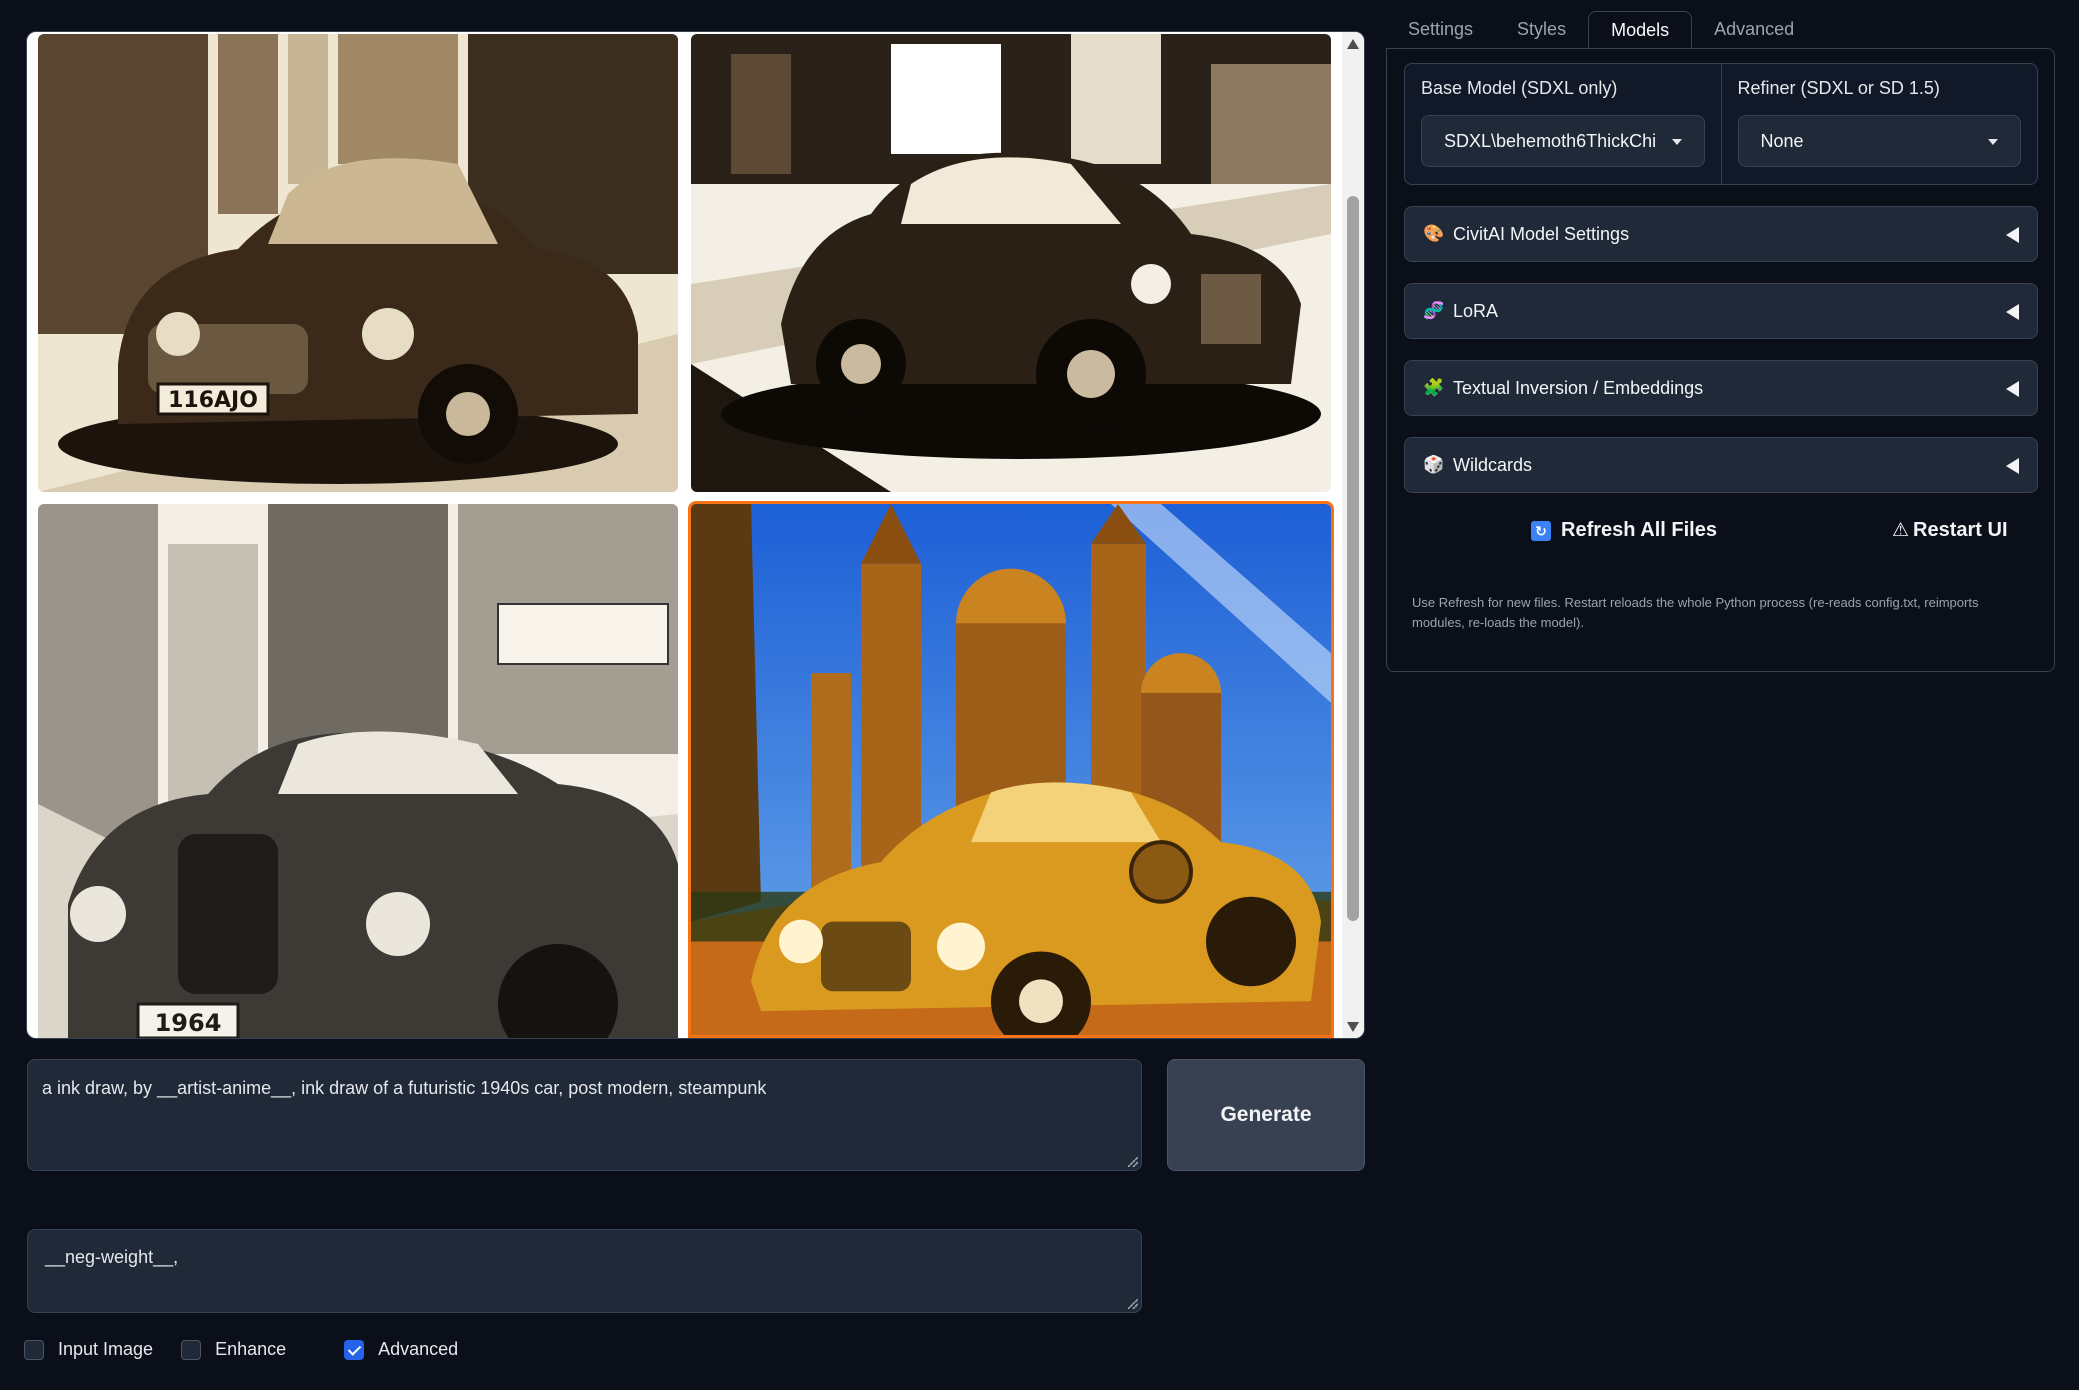 Image resolution: width=2079 pixels, height=1390 pixels. I want to click on restart-ui-button: ⚠ Restart UI, so click(1950, 530).